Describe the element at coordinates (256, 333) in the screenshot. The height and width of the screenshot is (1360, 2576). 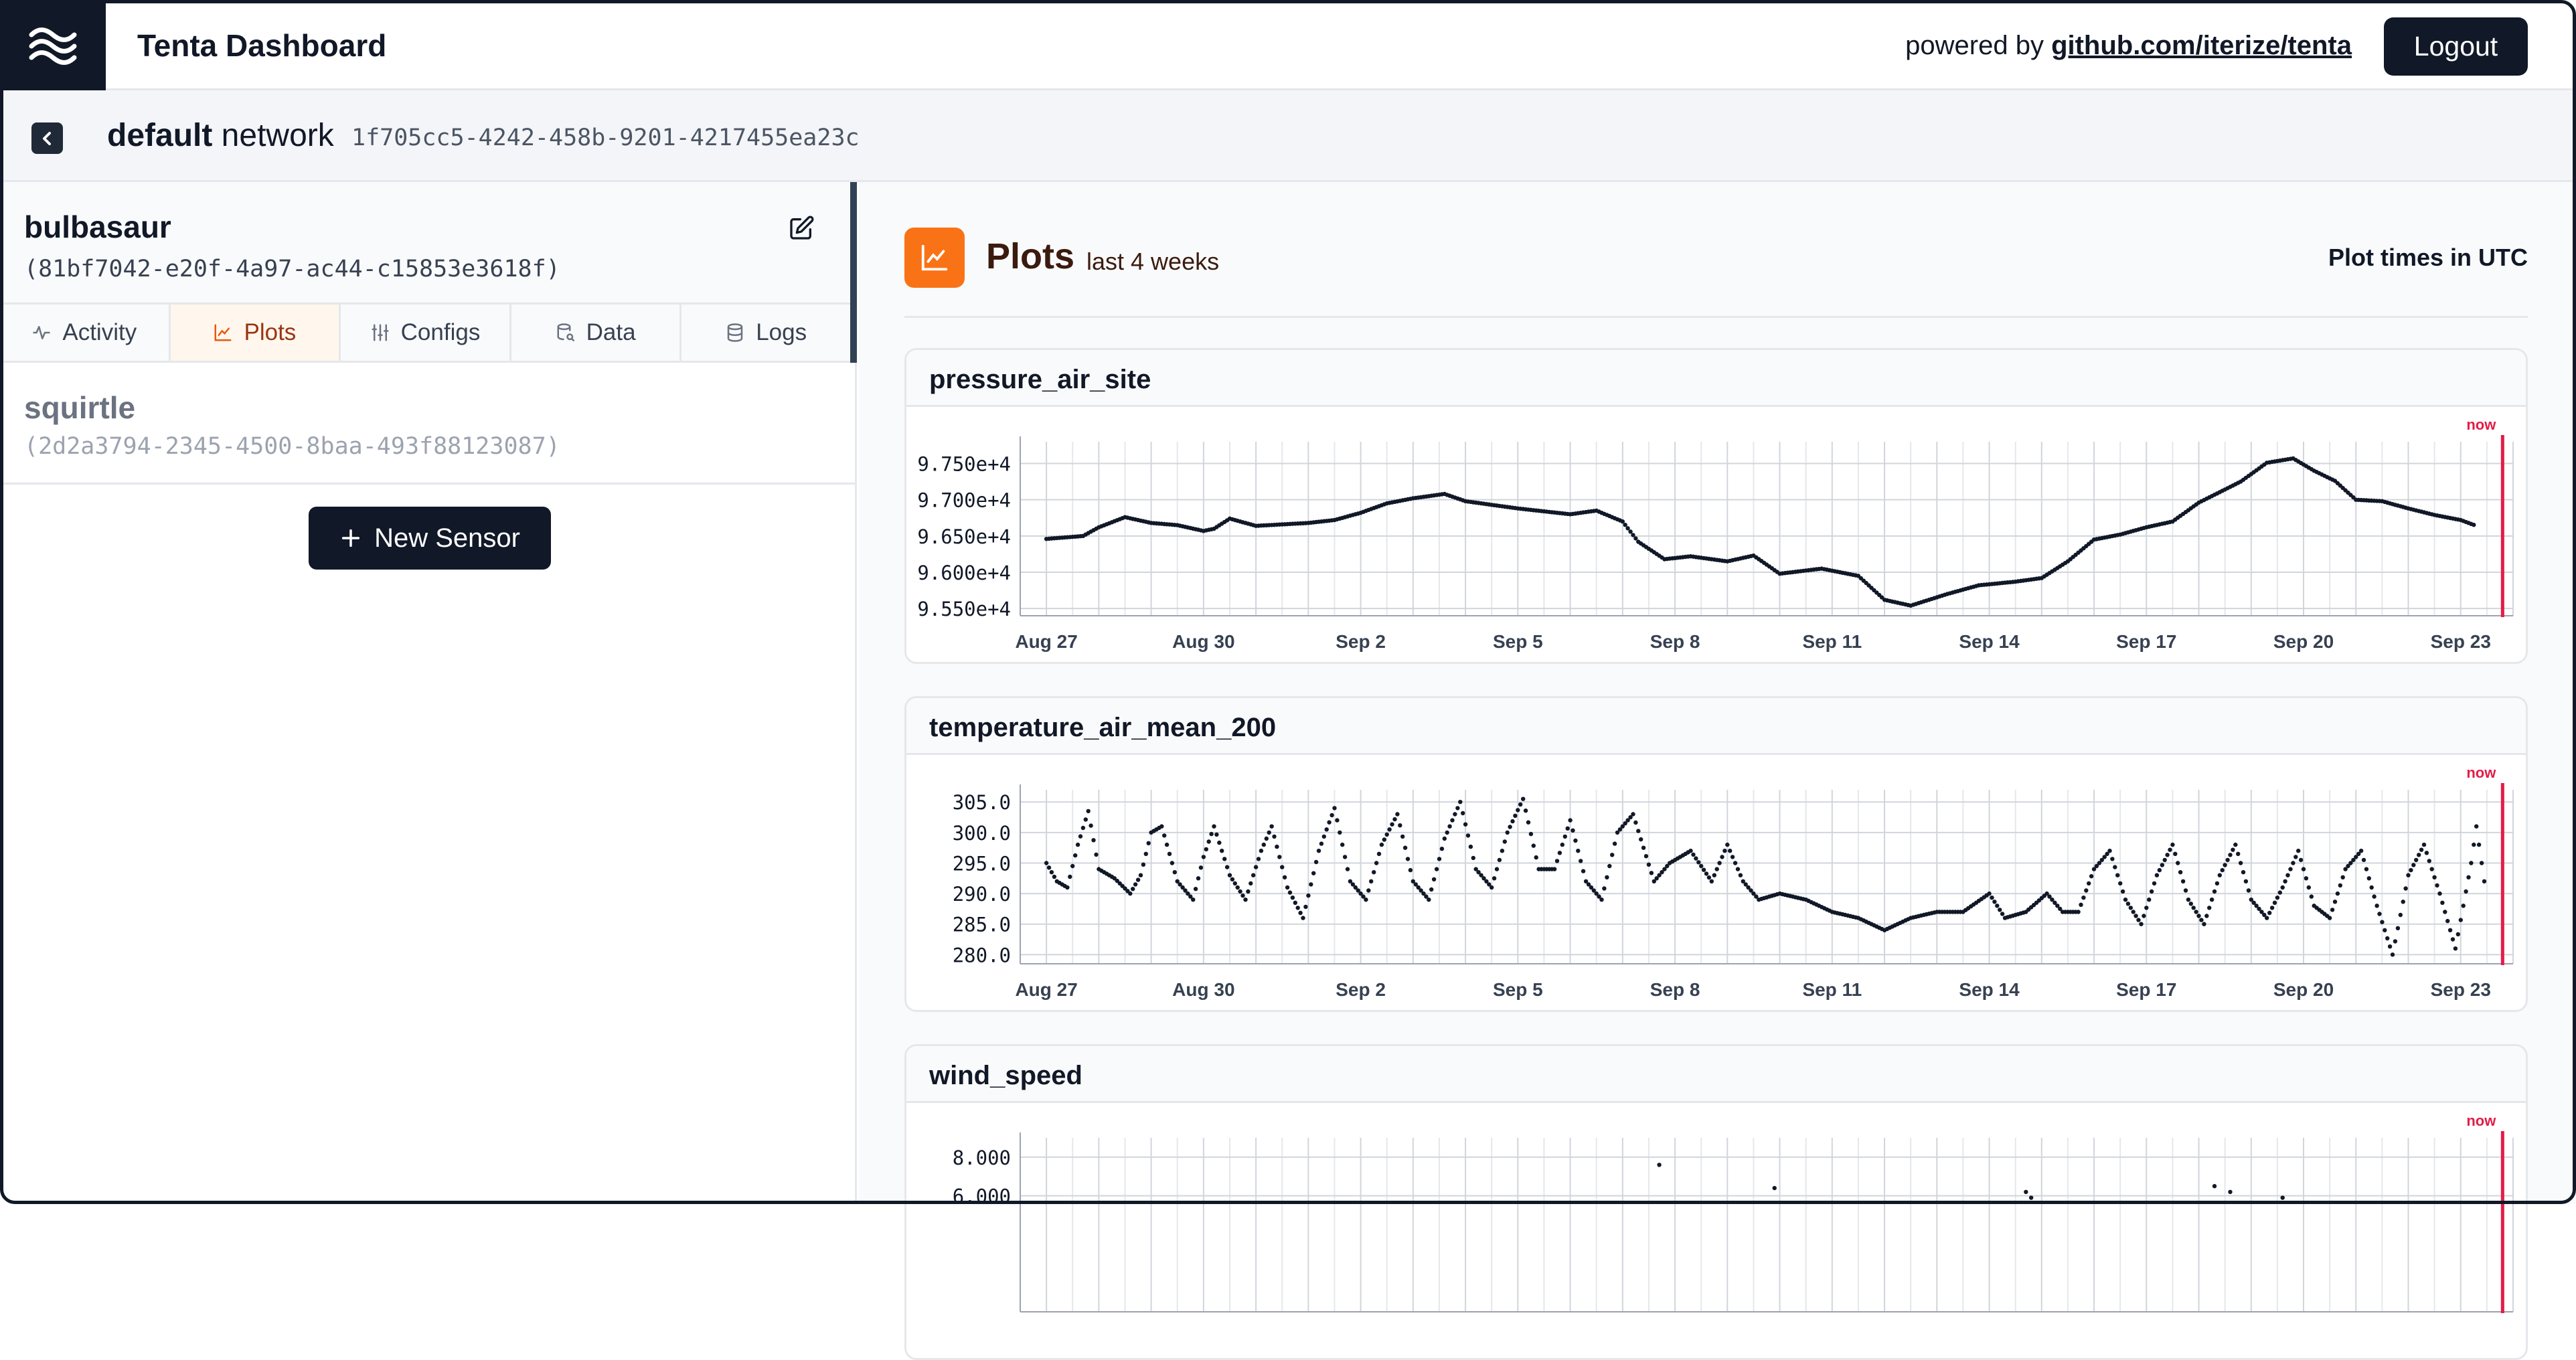
I see `tab-plots: Plots` at that location.